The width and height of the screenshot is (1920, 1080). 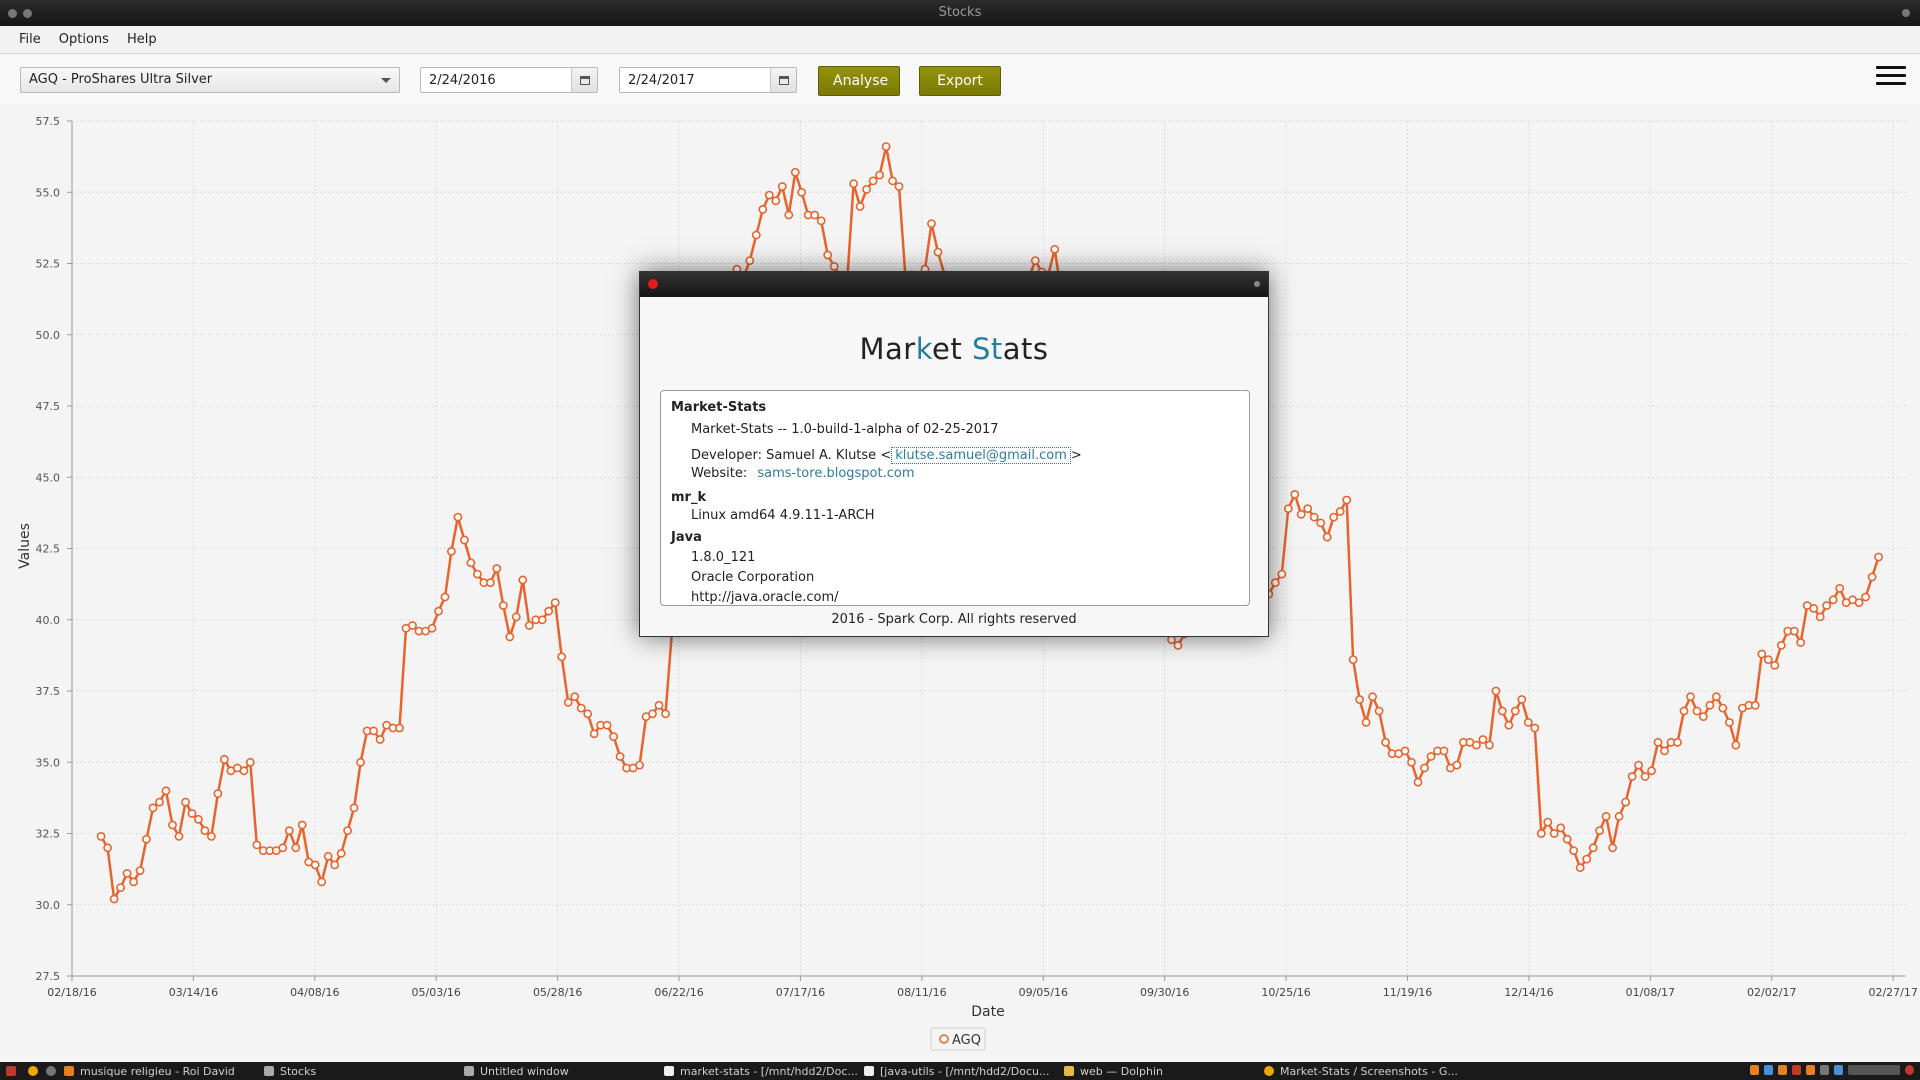 What do you see at coordinates (12, 13) in the screenshot?
I see `window-close-icon` at bounding box center [12, 13].